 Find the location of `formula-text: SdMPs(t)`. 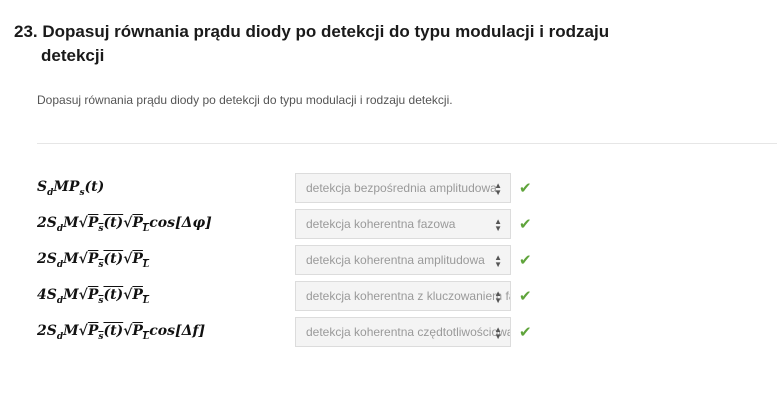

formula-text: SdMPs(t) is located at coordinates (71, 188).